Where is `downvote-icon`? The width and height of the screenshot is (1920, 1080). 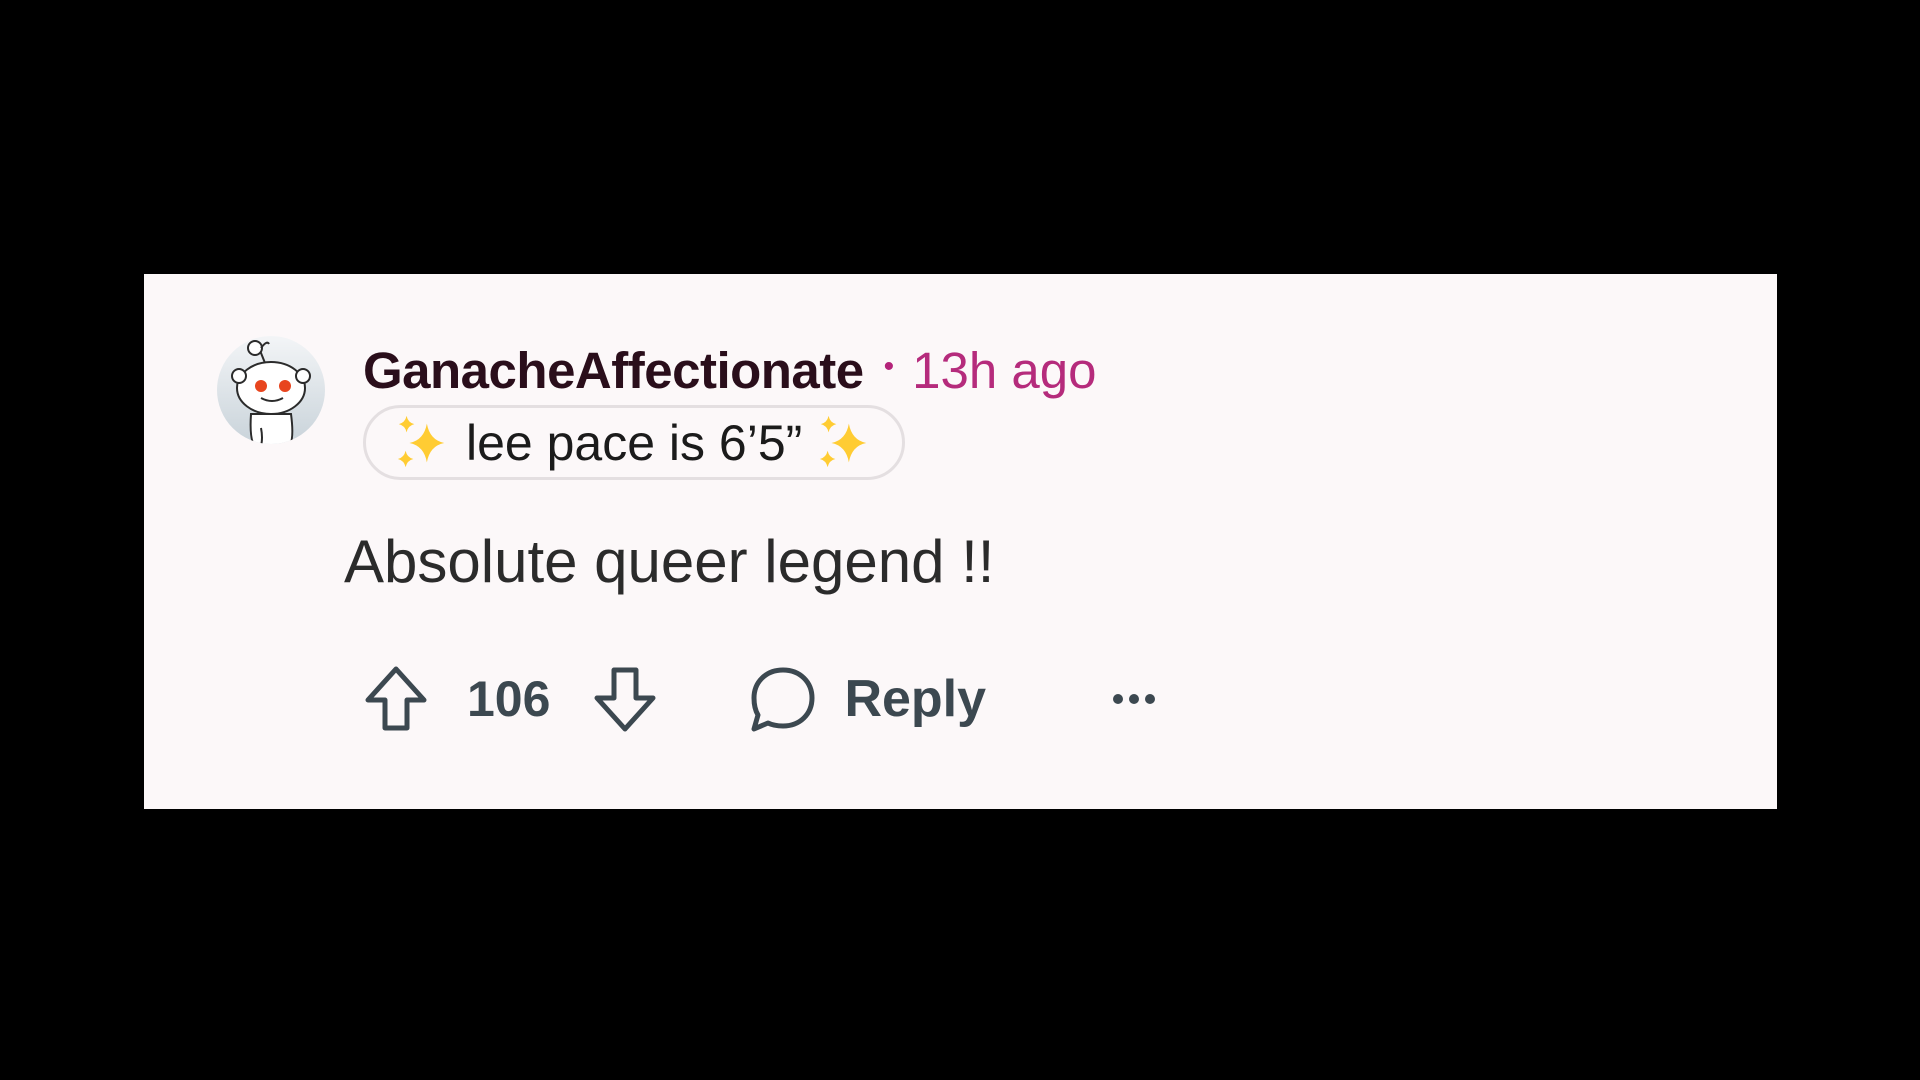 downvote-icon is located at coordinates (625, 699).